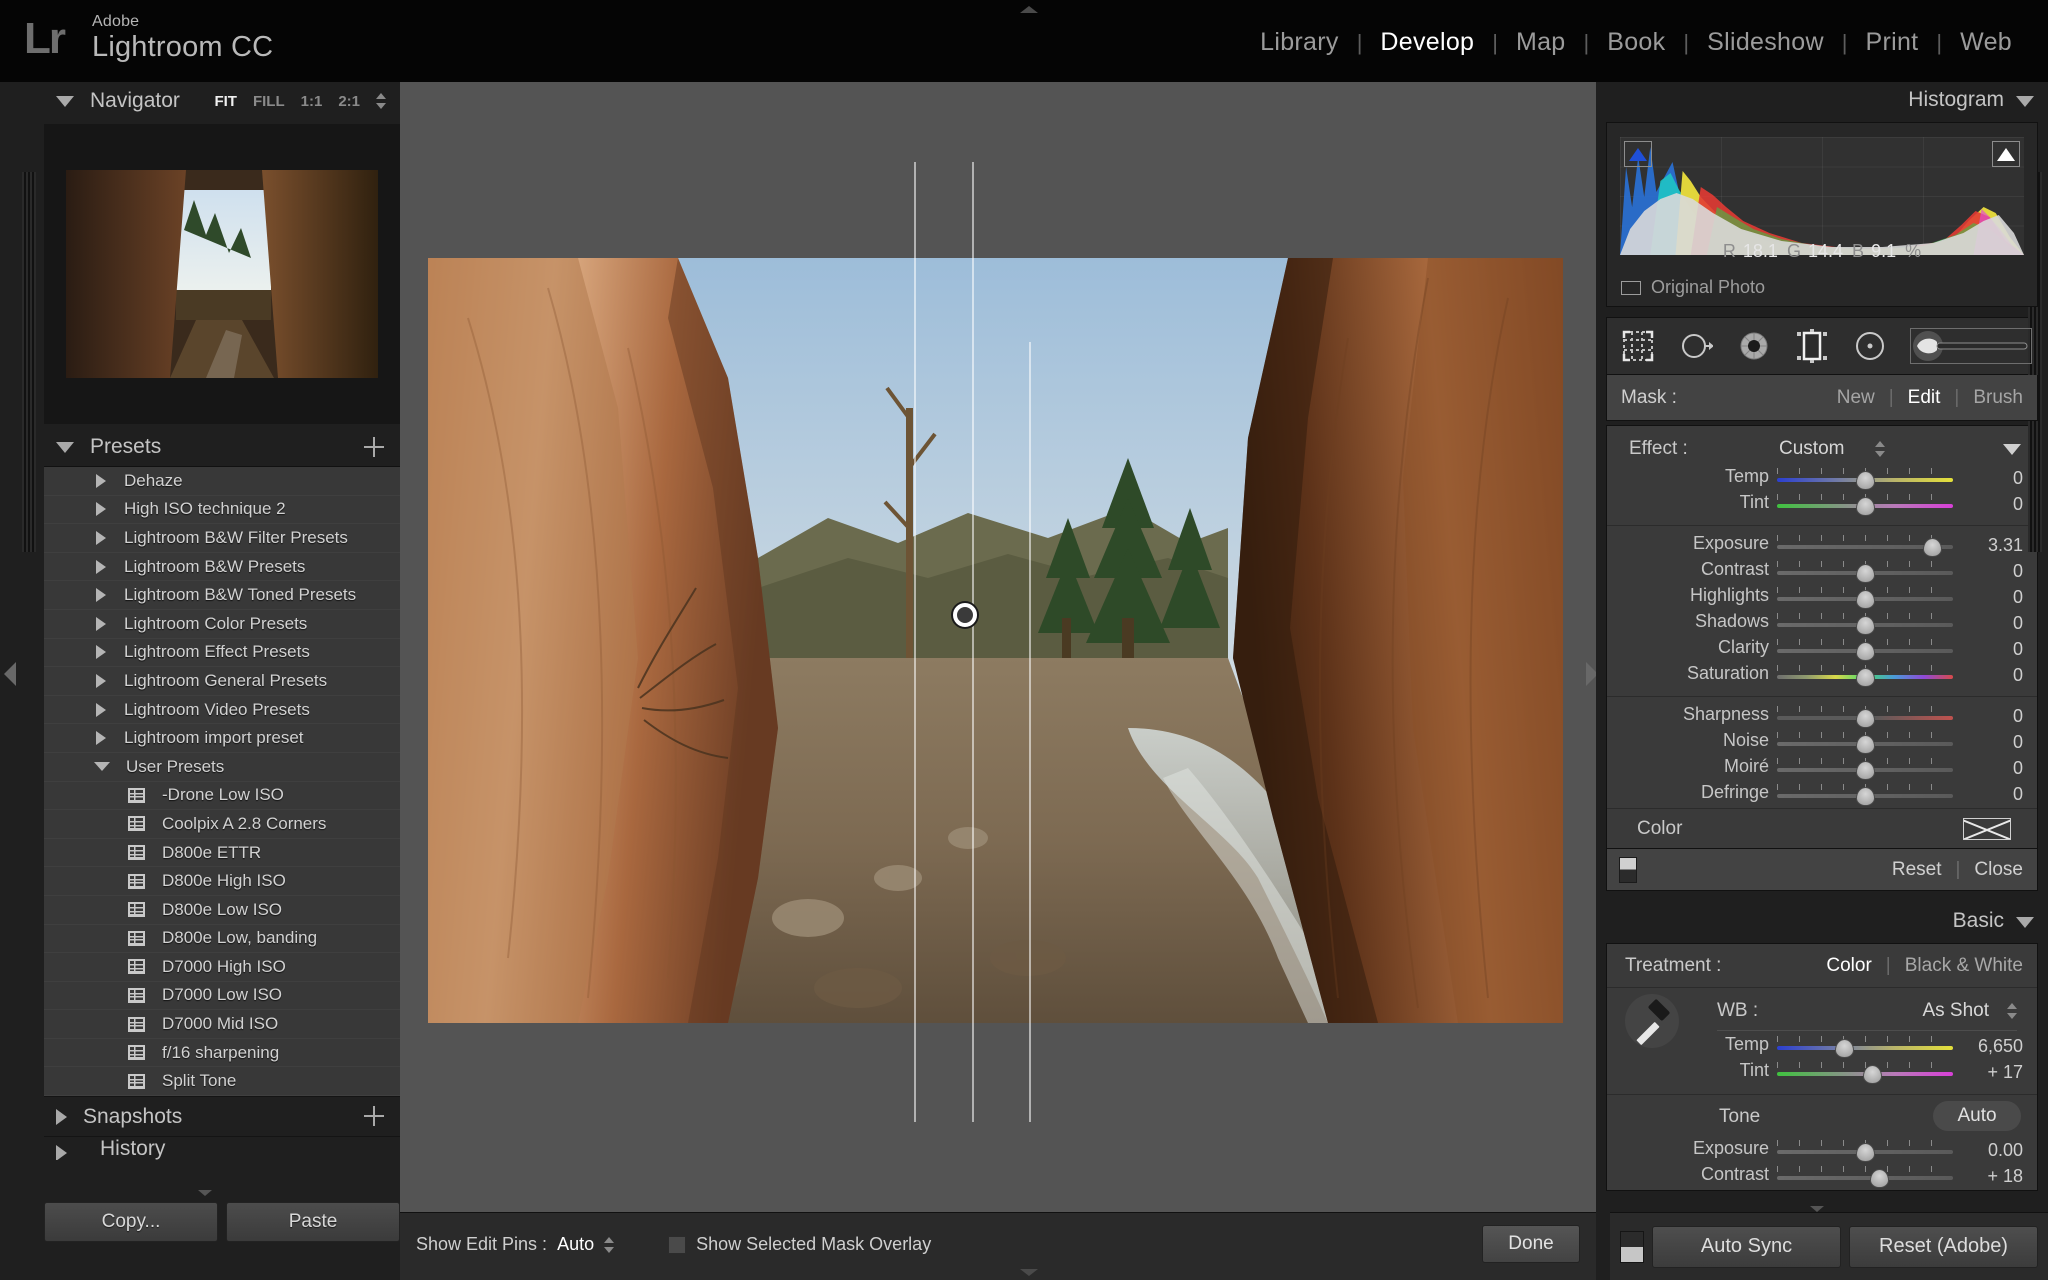 The width and height of the screenshot is (2048, 1280). What do you see at coordinates (222, 567) in the screenshot?
I see `preset-folder: Lightroom B&W Presets` at bounding box center [222, 567].